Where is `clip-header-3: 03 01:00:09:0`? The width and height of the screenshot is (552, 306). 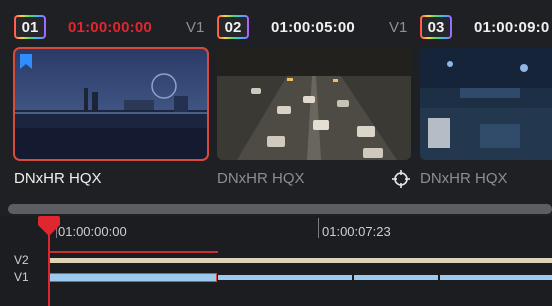
clip-header-3: 03 01:00:09:0 is located at coordinates (484, 27).